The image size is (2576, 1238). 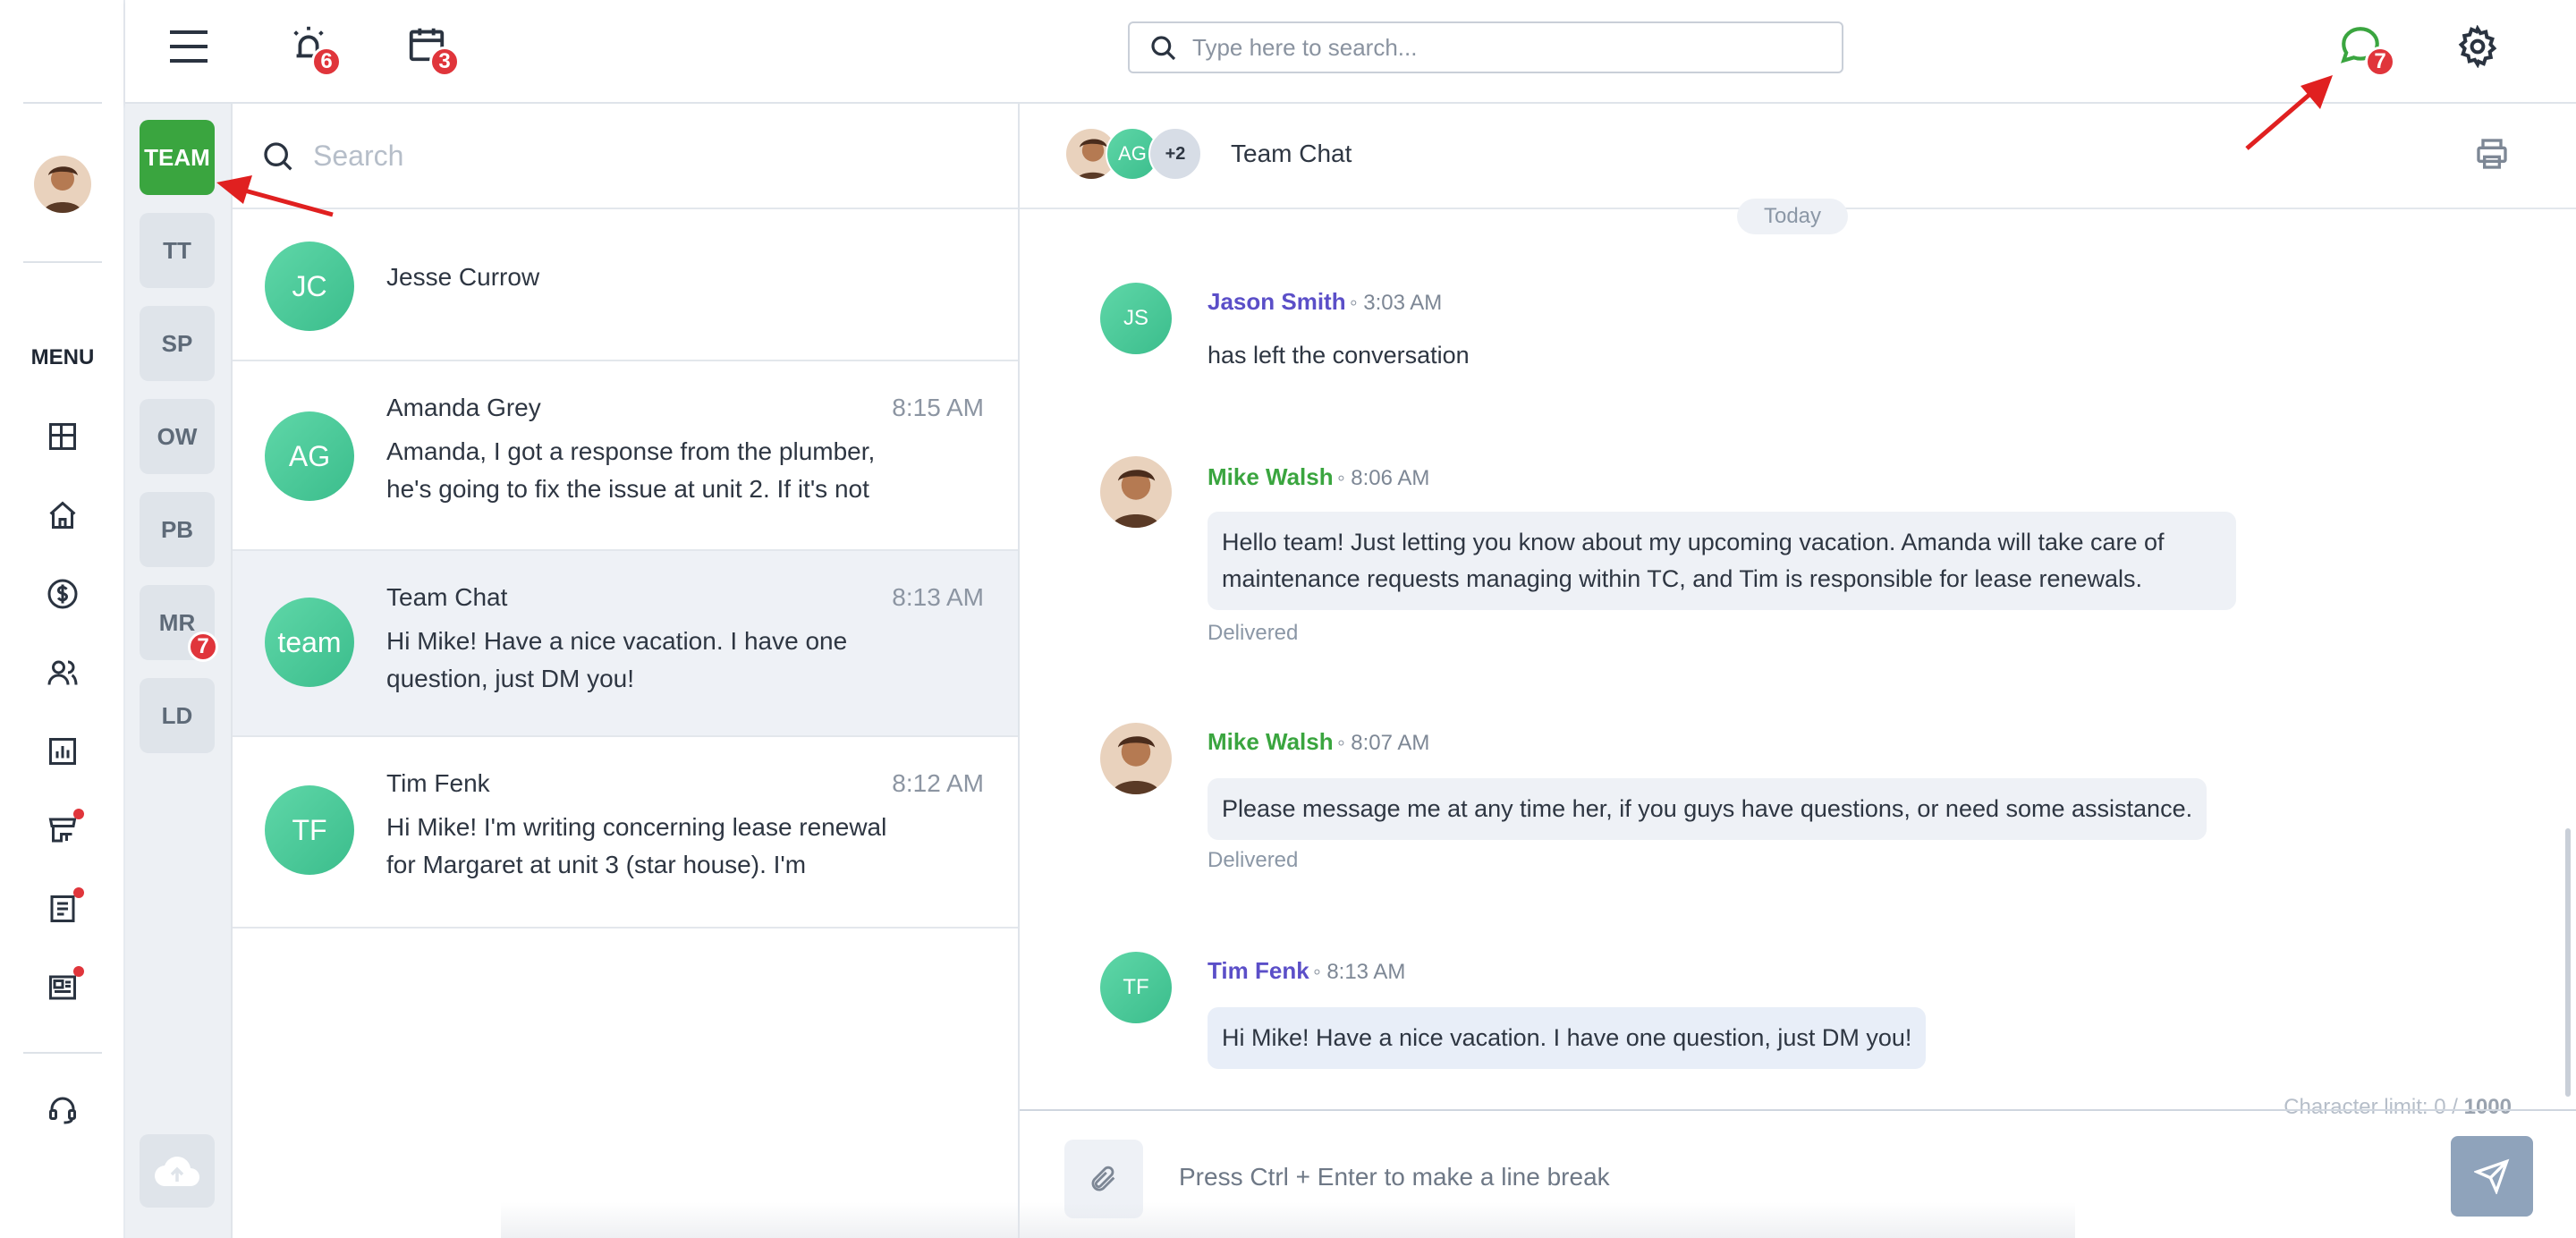 I want to click on group-tag-ow: OW, so click(x=177, y=436).